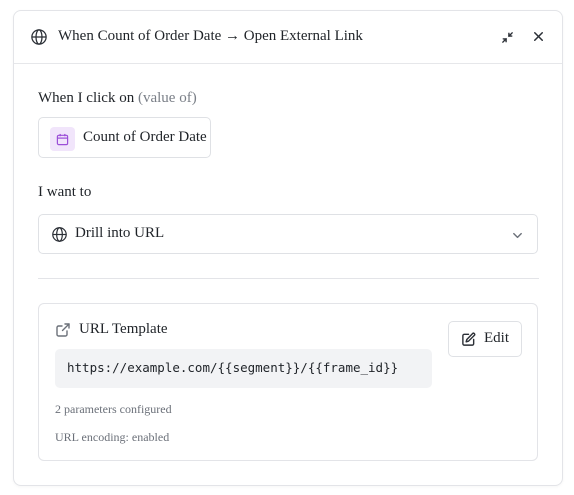 The height and width of the screenshot is (495, 574). What do you see at coordinates (496, 338) in the screenshot?
I see `edit-button-label: Edit` at bounding box center [496, 338].